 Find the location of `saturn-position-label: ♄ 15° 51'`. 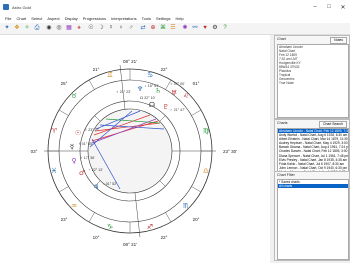

saturn-position-label: ♄ 15° 51' is located at coordinates (151, 86).